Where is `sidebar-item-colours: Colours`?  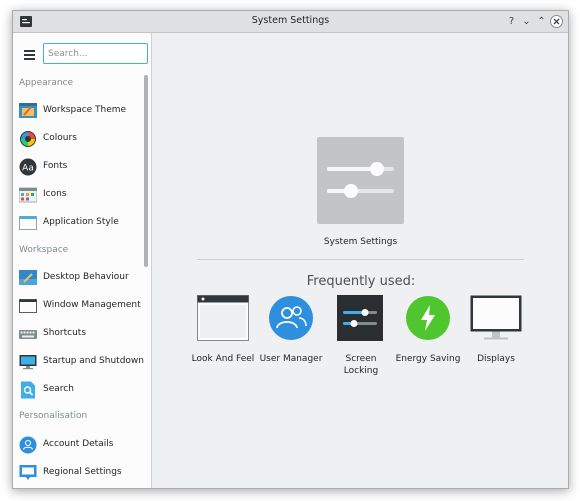 sidebar-item-colours: Colours is located at coordinates (81, 139).